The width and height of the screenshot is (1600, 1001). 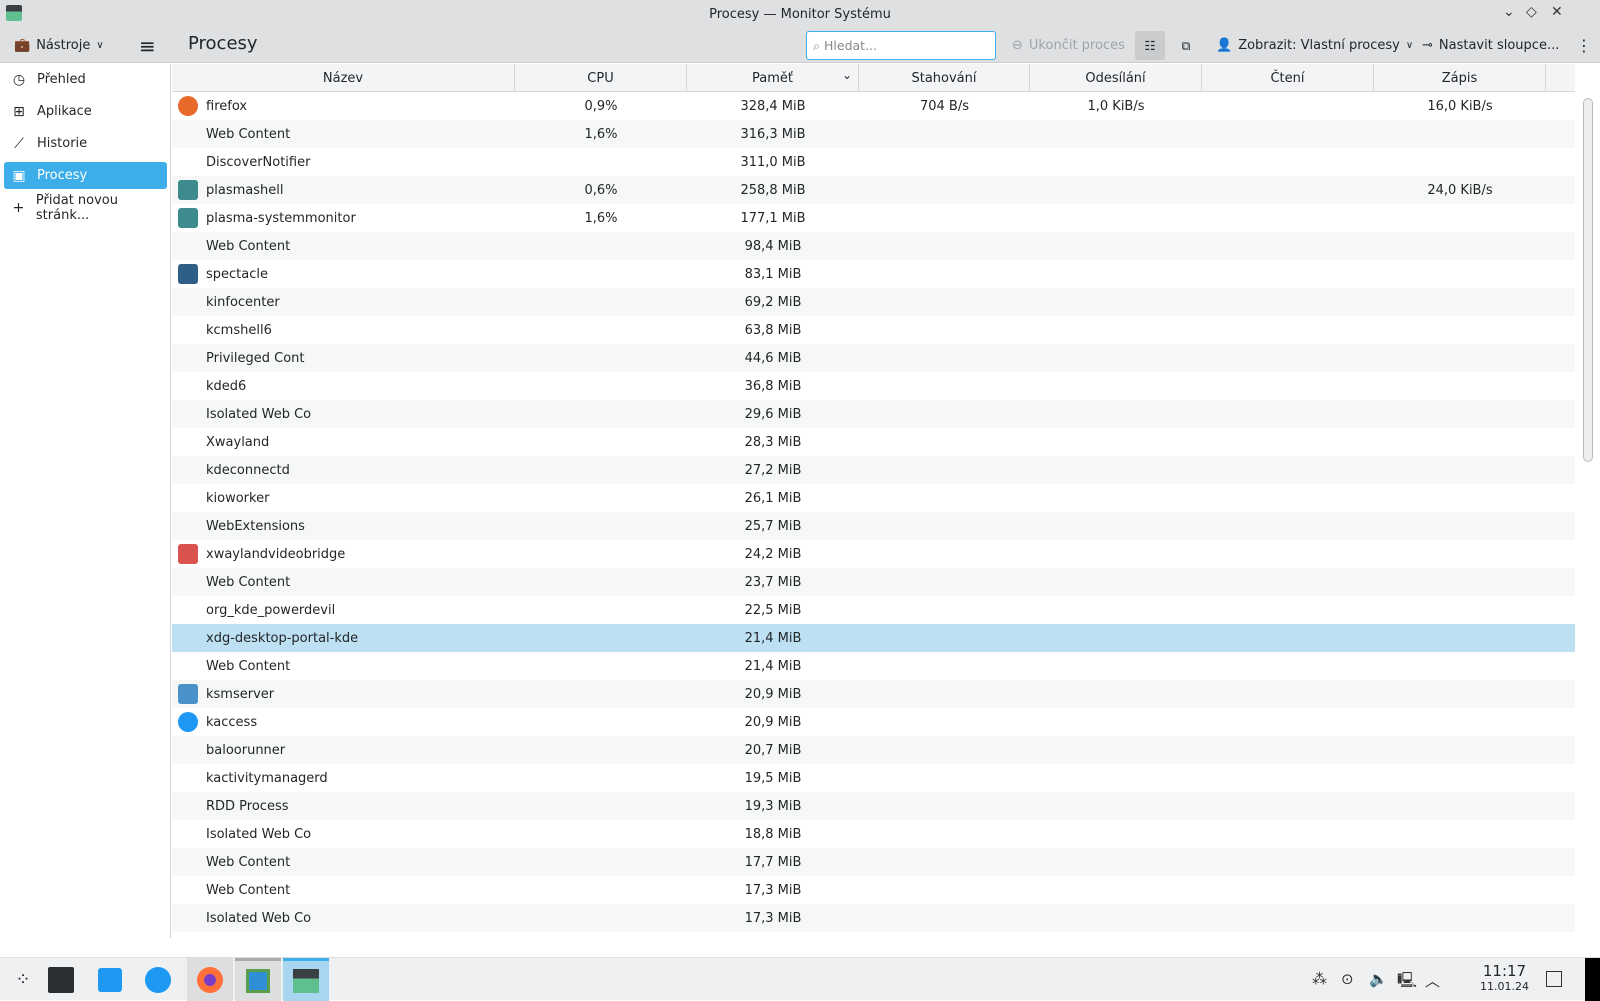 What do you see at coordinates (1509, 12) in the screenshot?
I see `minimize-icon: ⌄` at bounding box center [1509, 12].